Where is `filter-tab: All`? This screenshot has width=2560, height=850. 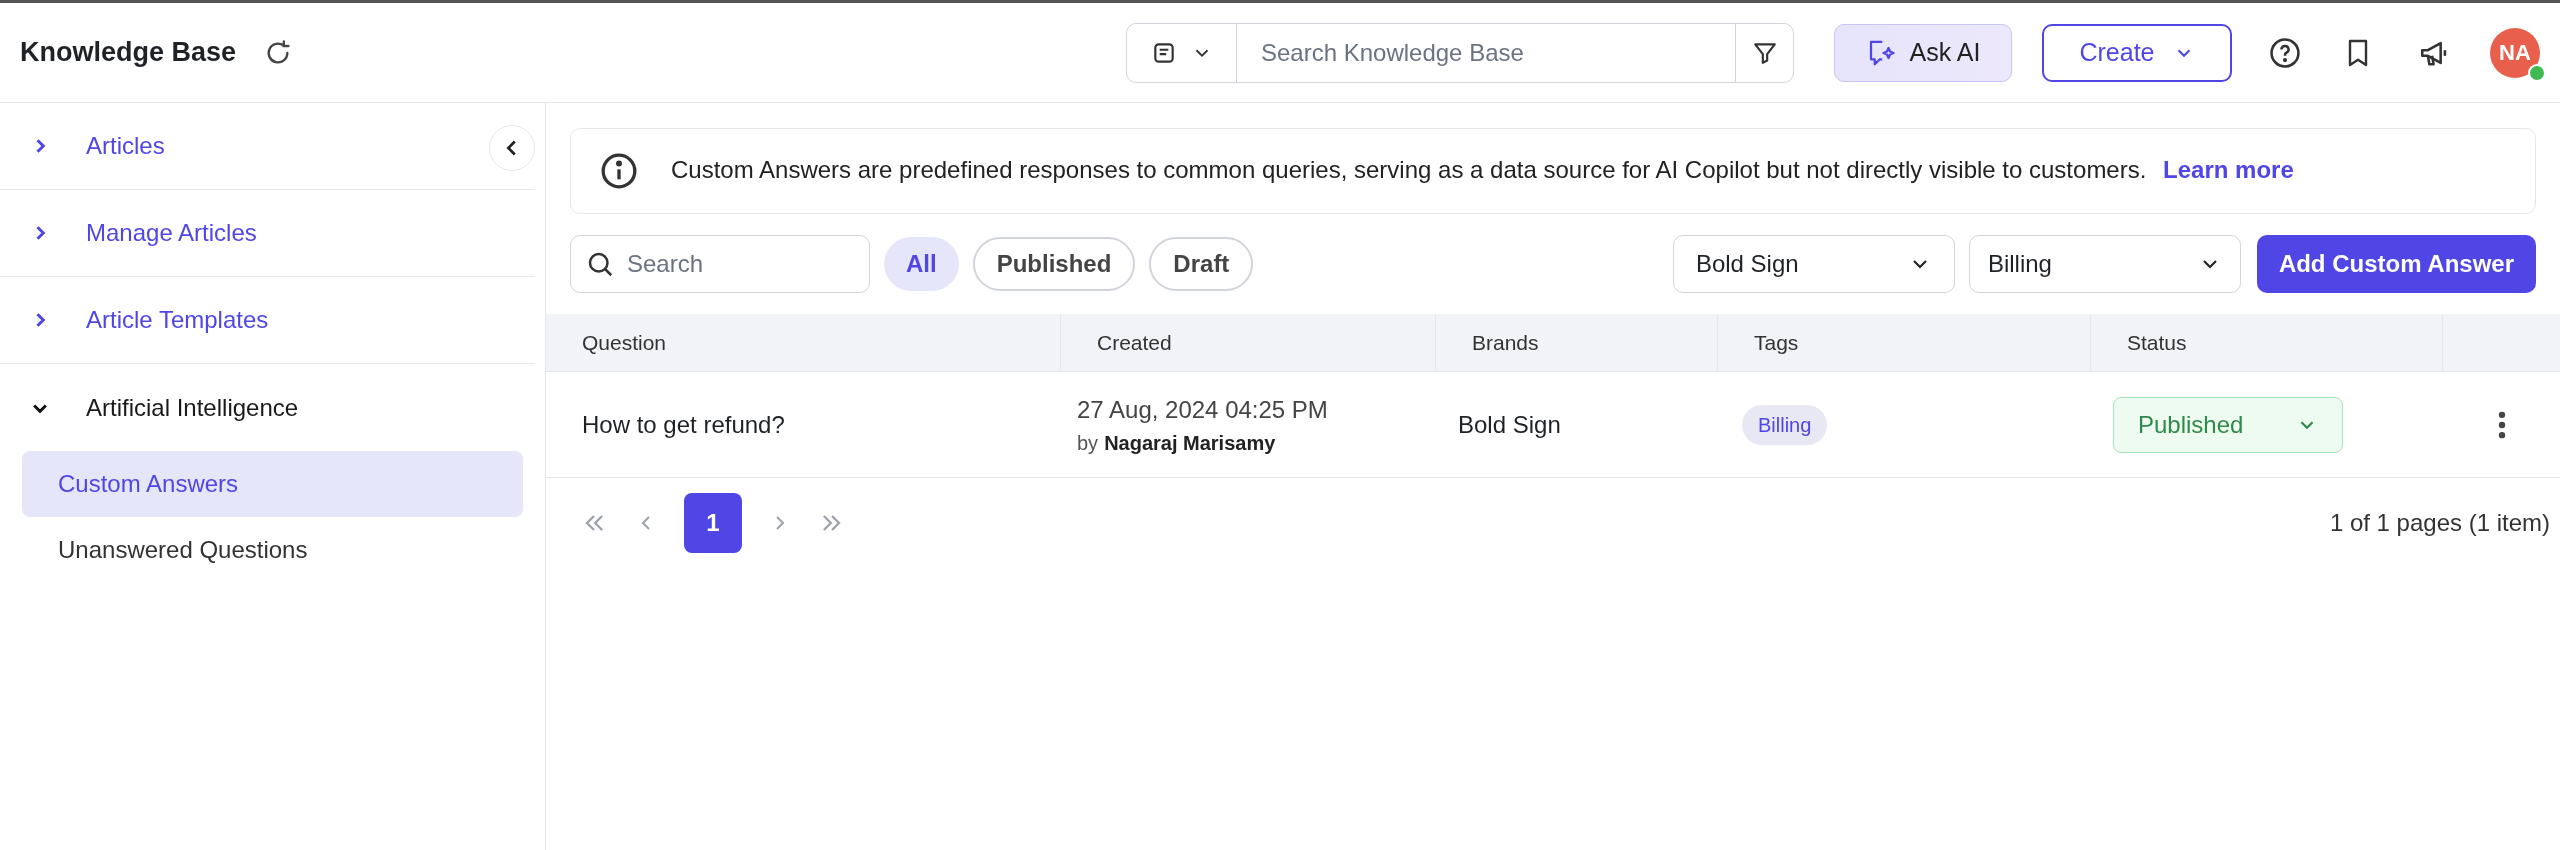
filter-tab: All is located at coordinates (921, 264).